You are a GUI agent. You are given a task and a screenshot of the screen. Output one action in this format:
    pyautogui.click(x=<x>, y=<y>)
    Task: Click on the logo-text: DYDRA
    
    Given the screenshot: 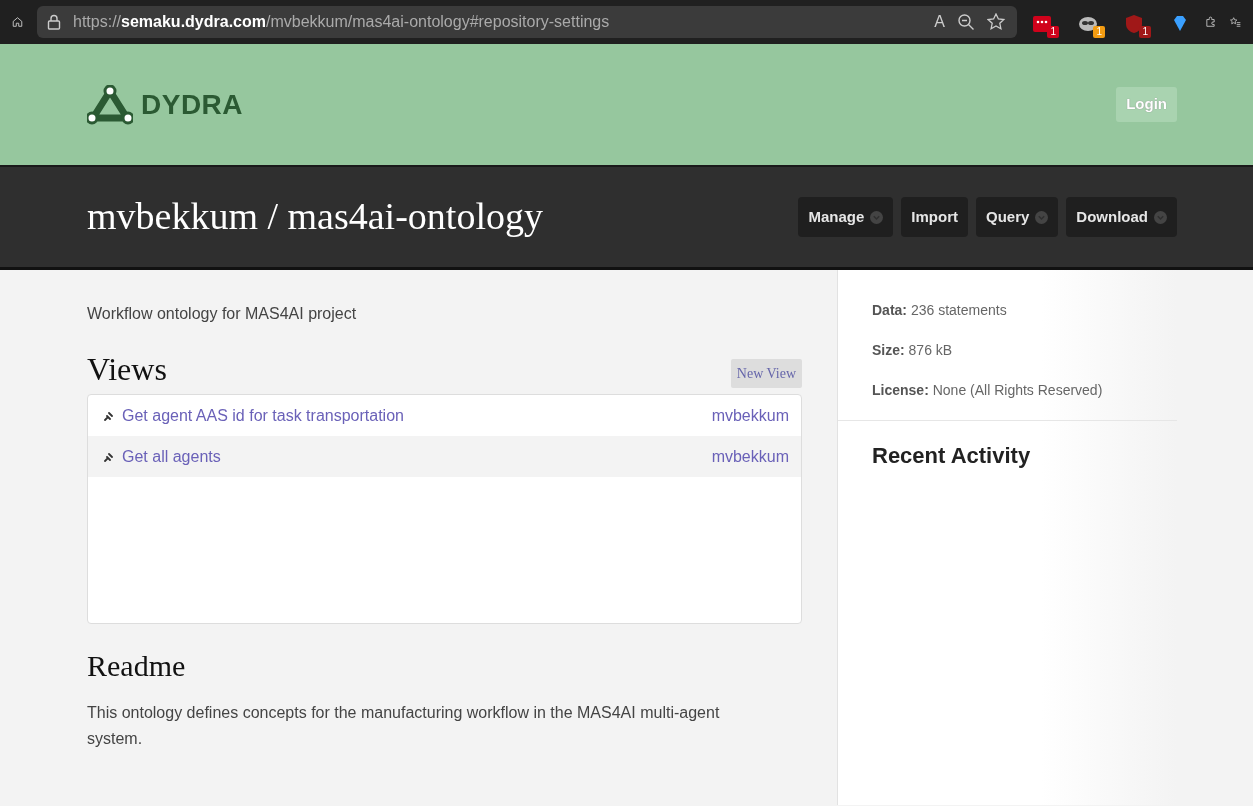 What is the action you would take?
    pyautogui.click(x=192, y=104)
    